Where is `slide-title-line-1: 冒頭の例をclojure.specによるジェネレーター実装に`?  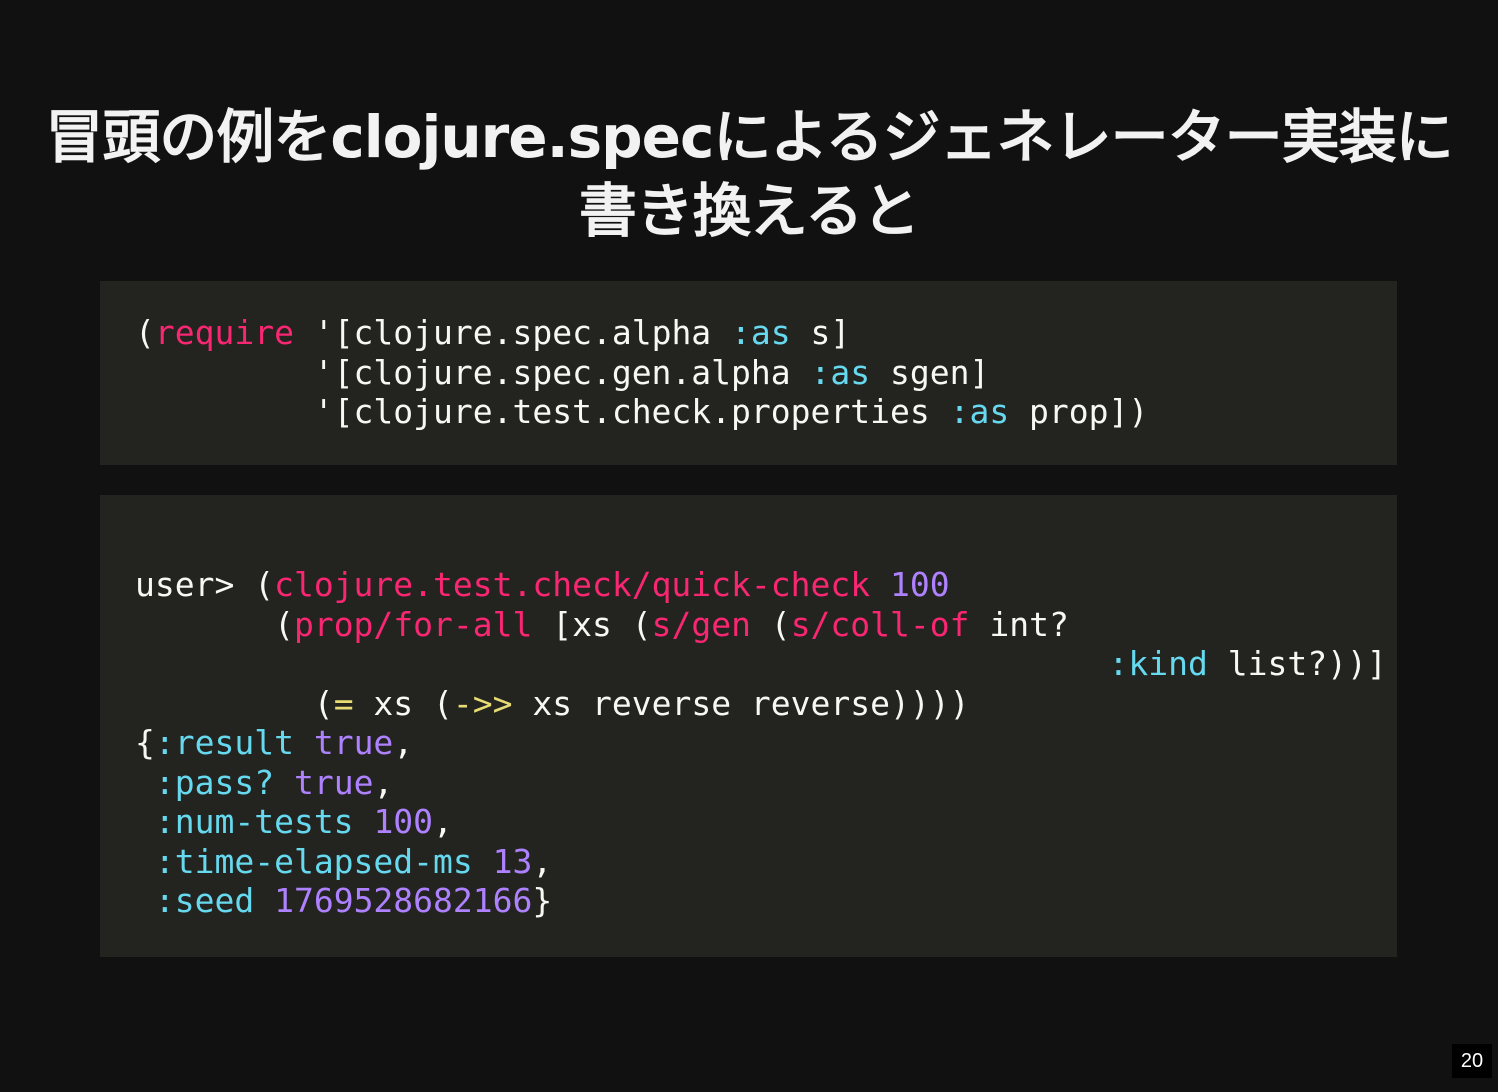
slide-title-line-1: 冒頭の例をclojure.specによるジェネレーター実装に is located at coordinates (749, 137).